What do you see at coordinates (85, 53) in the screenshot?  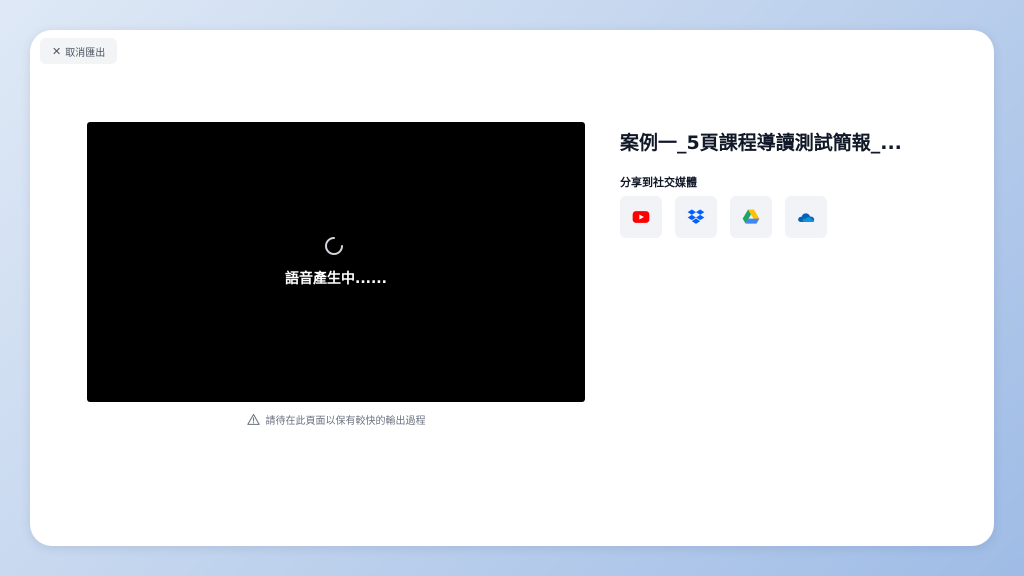 I see `cancel-export-label: 取消匯出` at bounding box center [85, 53].